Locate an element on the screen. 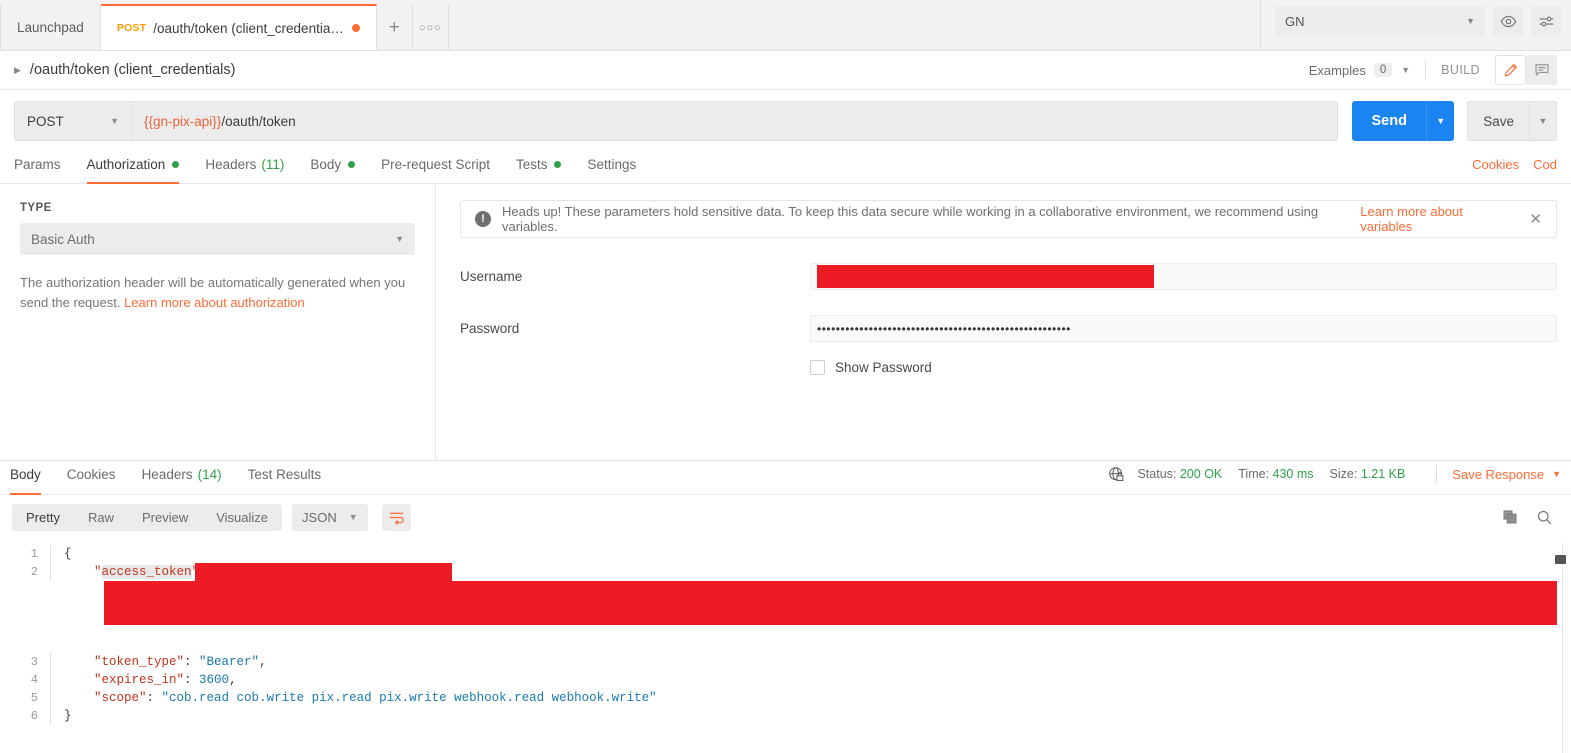  tab-headers: Headers (11) is located at coordinates (244, 167).